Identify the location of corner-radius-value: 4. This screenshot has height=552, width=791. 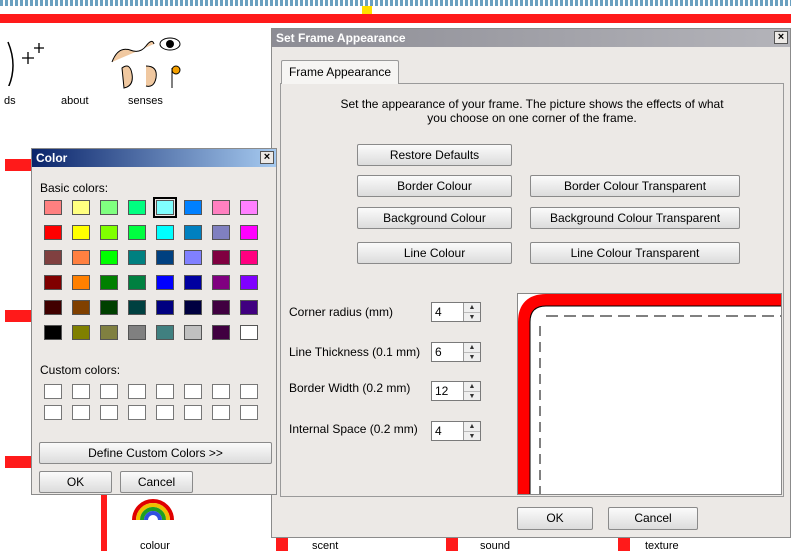
(438, 312).